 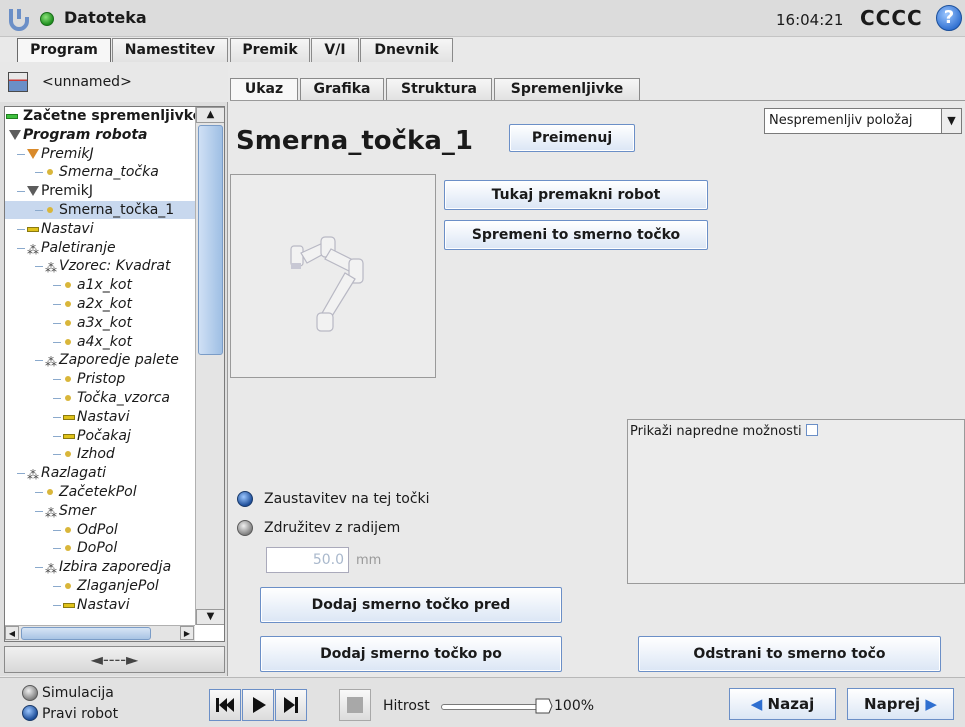 I want to click on tree-nav-arrows: ◄----►, so click(x=114, y=659).